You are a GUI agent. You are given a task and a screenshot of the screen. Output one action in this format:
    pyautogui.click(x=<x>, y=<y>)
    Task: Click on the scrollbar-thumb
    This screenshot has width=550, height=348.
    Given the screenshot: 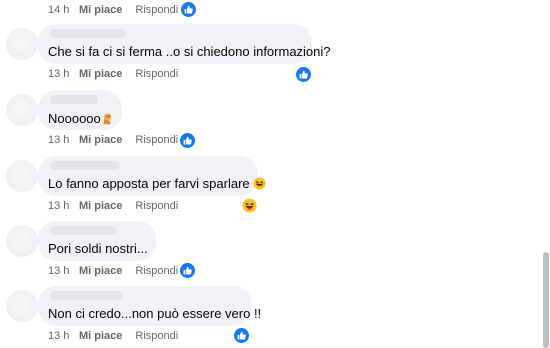 What is the action you would take?
    pyautogui.click(x=546, y=300)
    